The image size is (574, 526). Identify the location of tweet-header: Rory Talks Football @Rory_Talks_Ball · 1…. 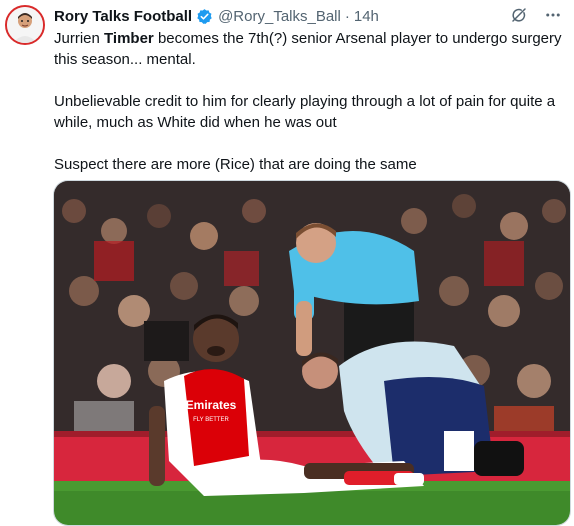
(216, 16).